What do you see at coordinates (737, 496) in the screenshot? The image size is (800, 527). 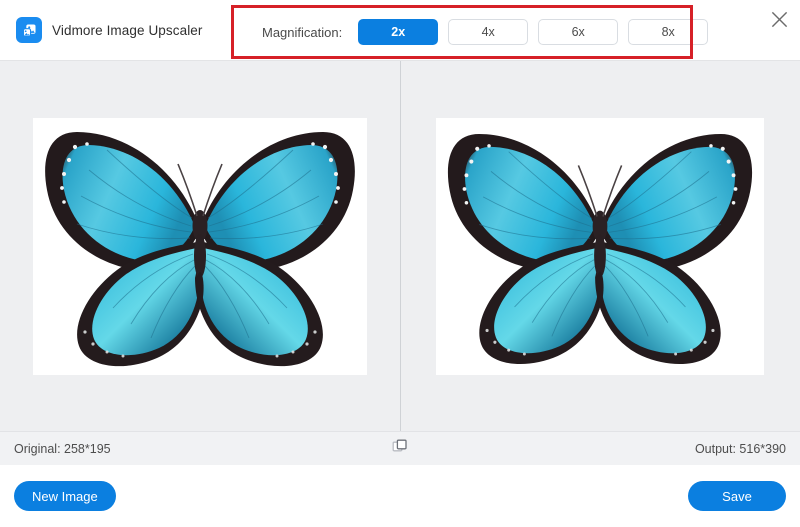 I see `save-button: Save` at bounding box center [737, 496].